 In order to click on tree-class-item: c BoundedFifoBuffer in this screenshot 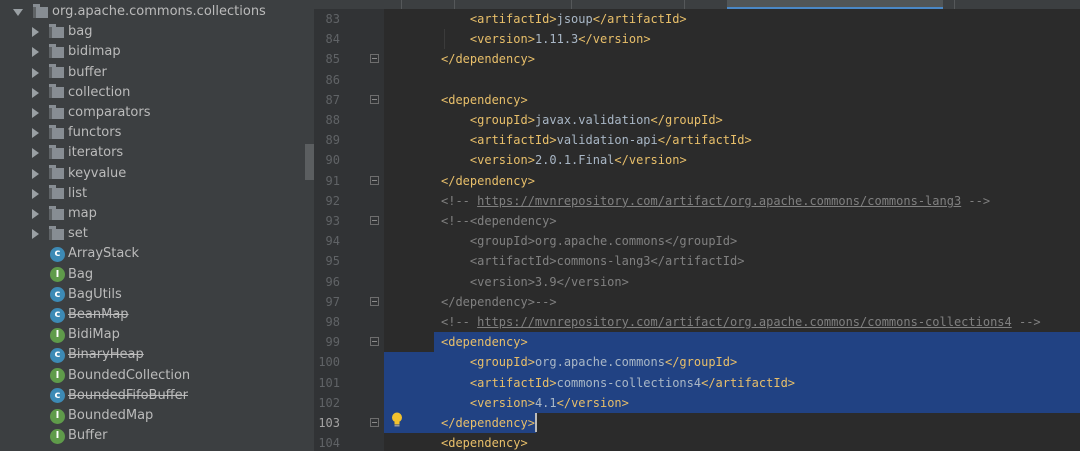, I will do `click(152, 396)`.